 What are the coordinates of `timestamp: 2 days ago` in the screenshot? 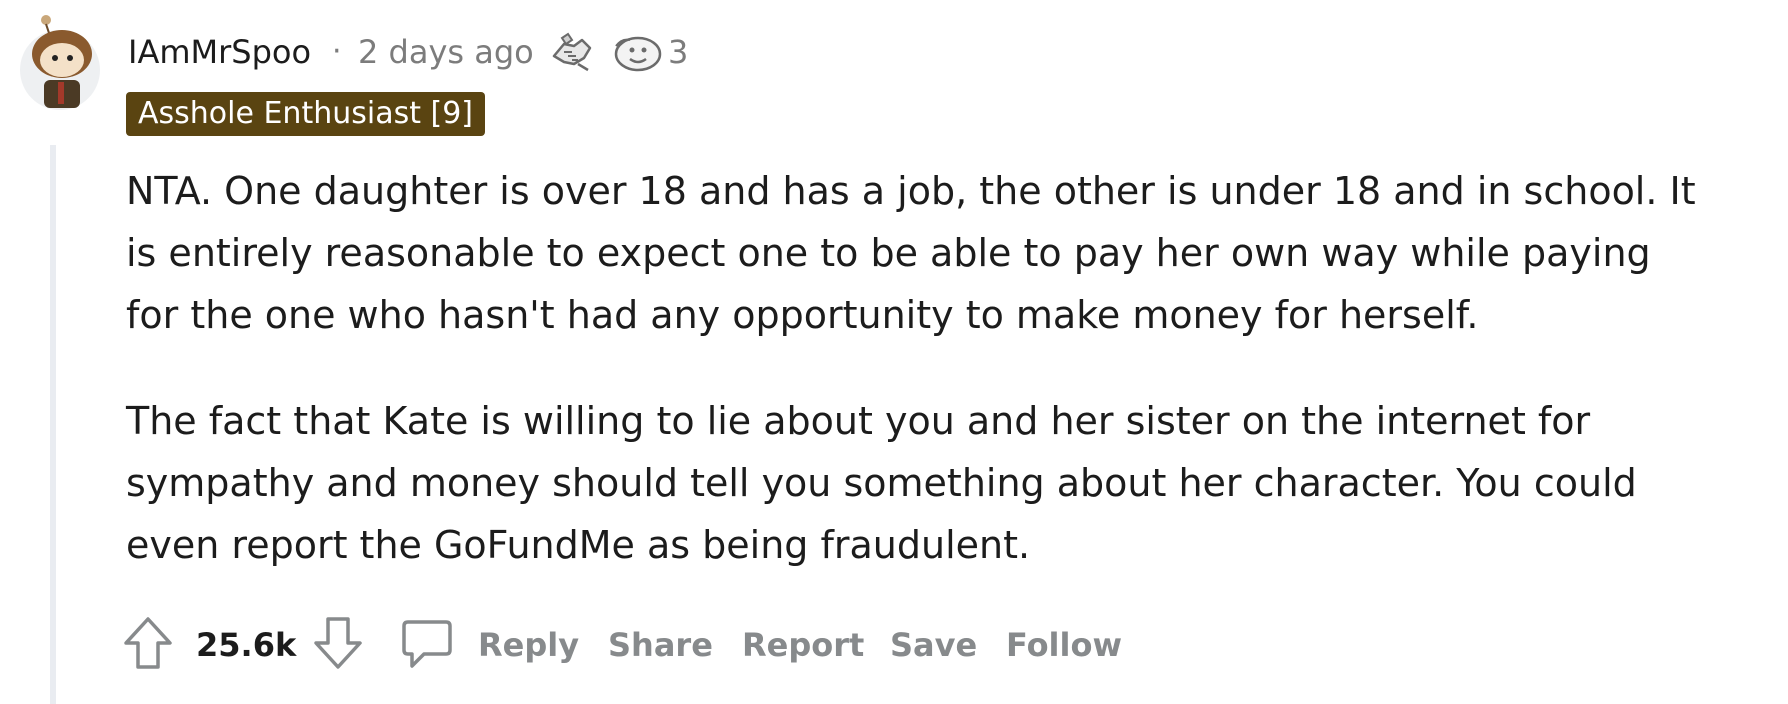 It's located at (446, 52).